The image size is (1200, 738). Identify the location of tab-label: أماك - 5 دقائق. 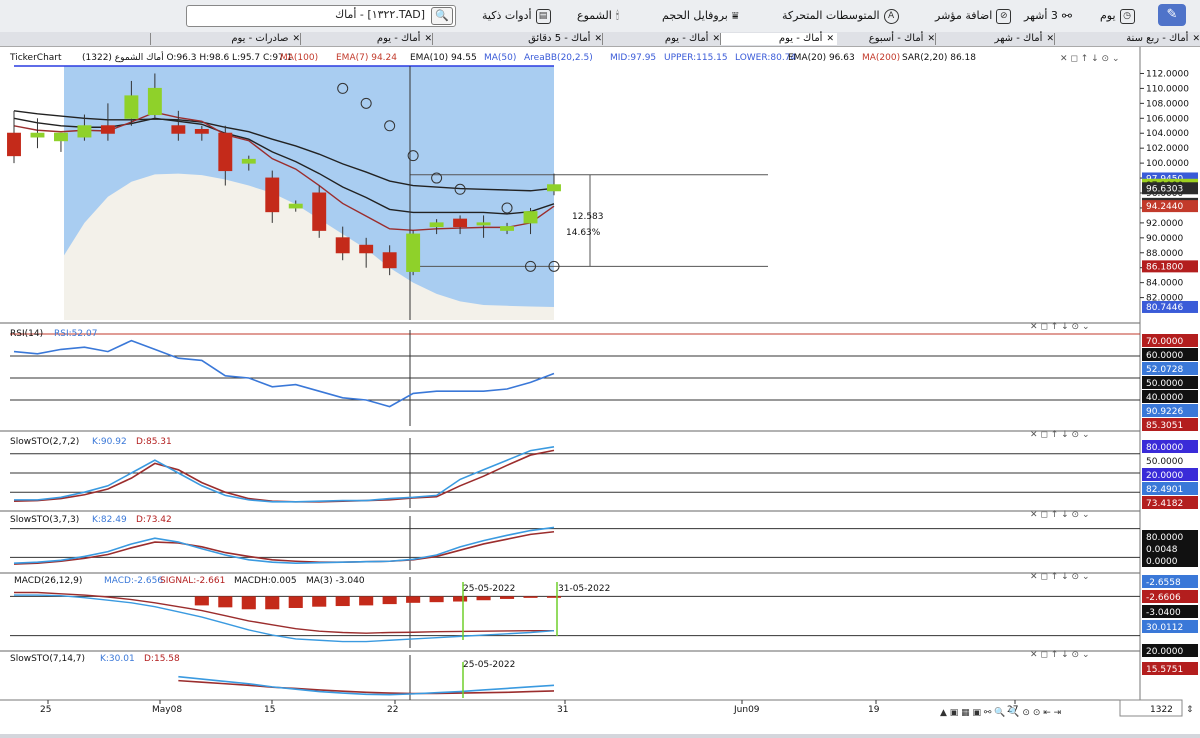
(559, 38).